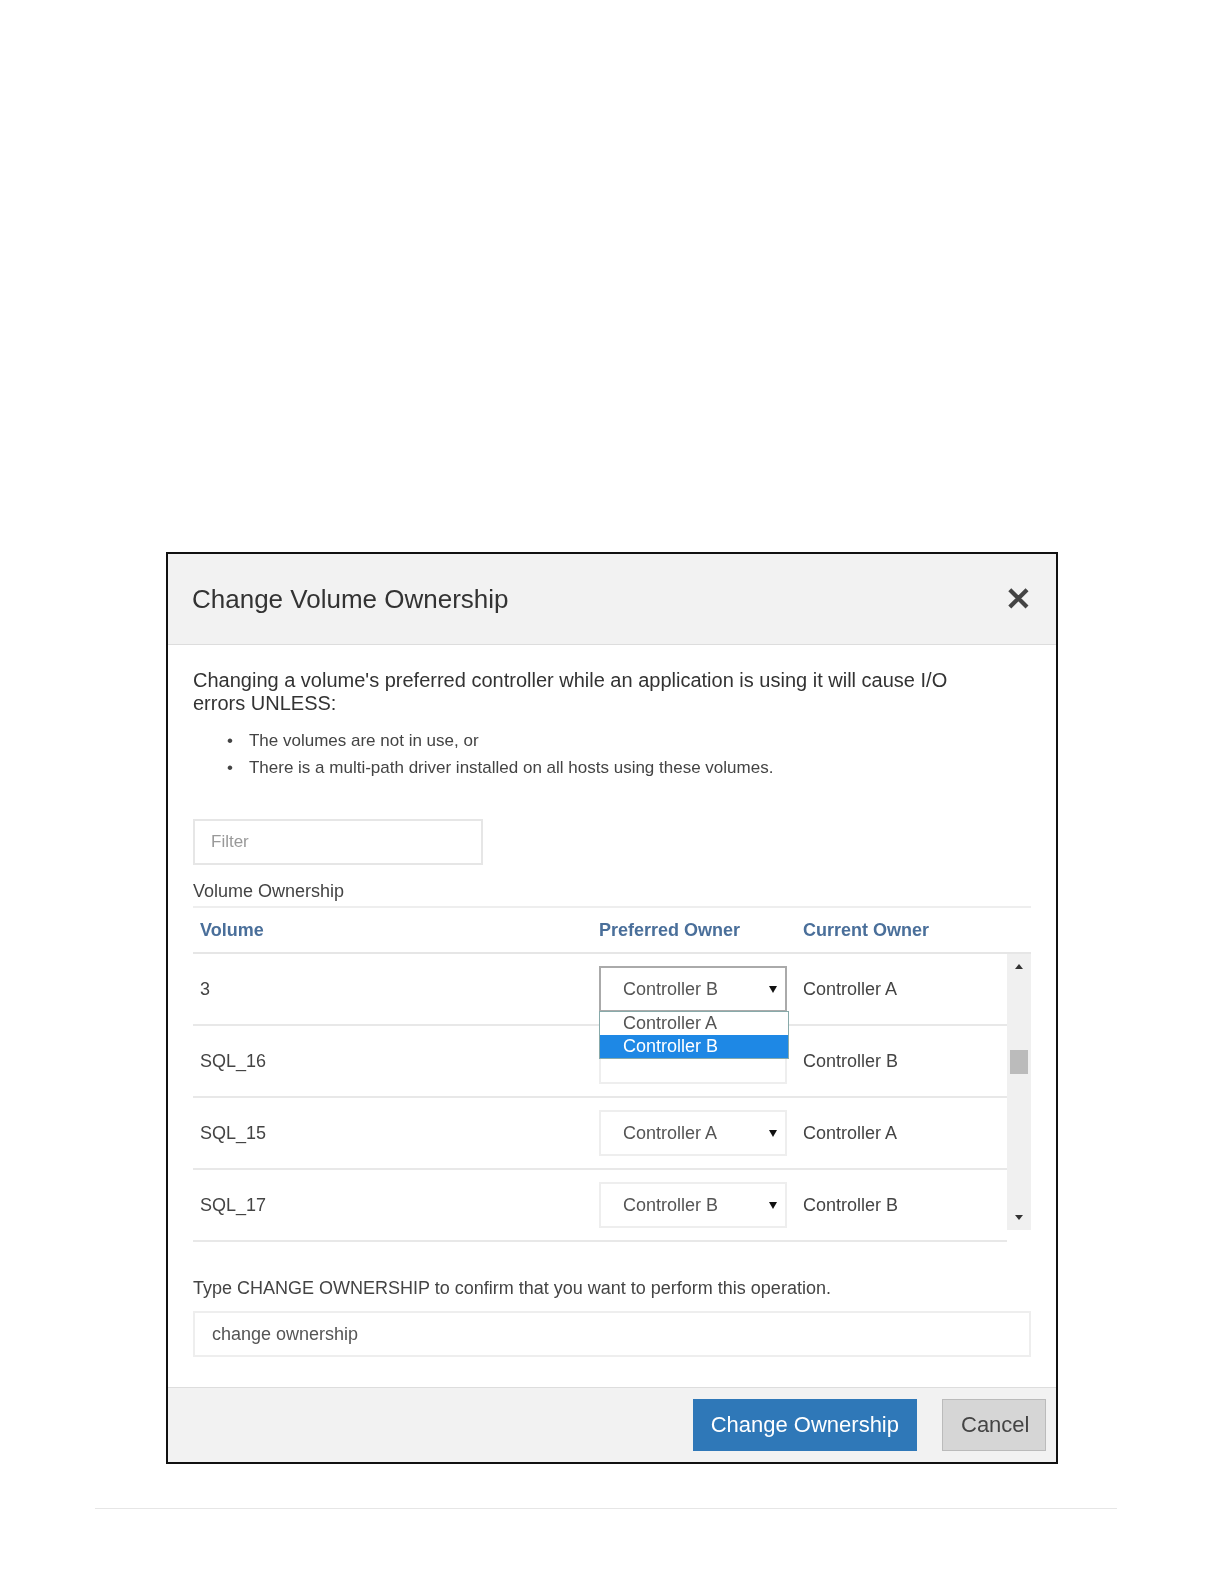 This screenshot has height=1584, width=1224. I want to click on column-header: Preferred Owner, so click(701, 930).